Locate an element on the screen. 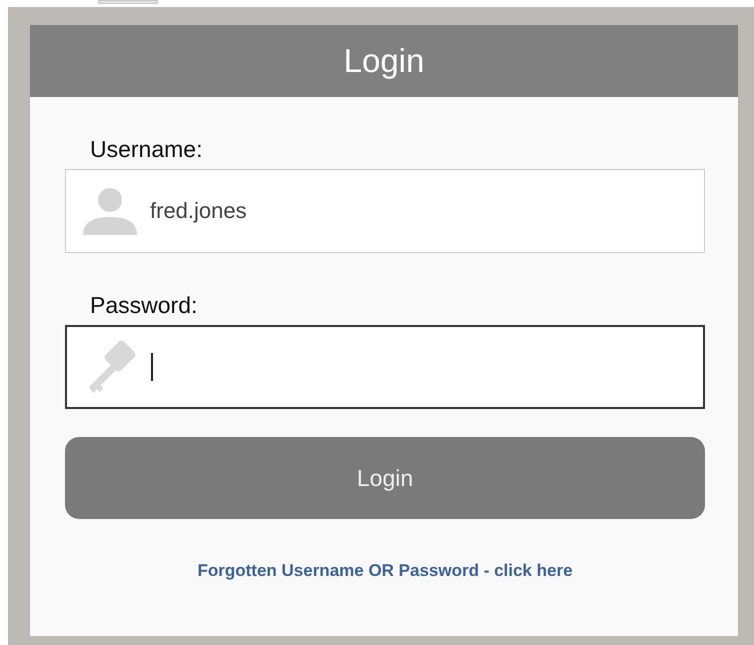 This screenshot has height=645, width=754. input-field is located at coordinates (385, 367).